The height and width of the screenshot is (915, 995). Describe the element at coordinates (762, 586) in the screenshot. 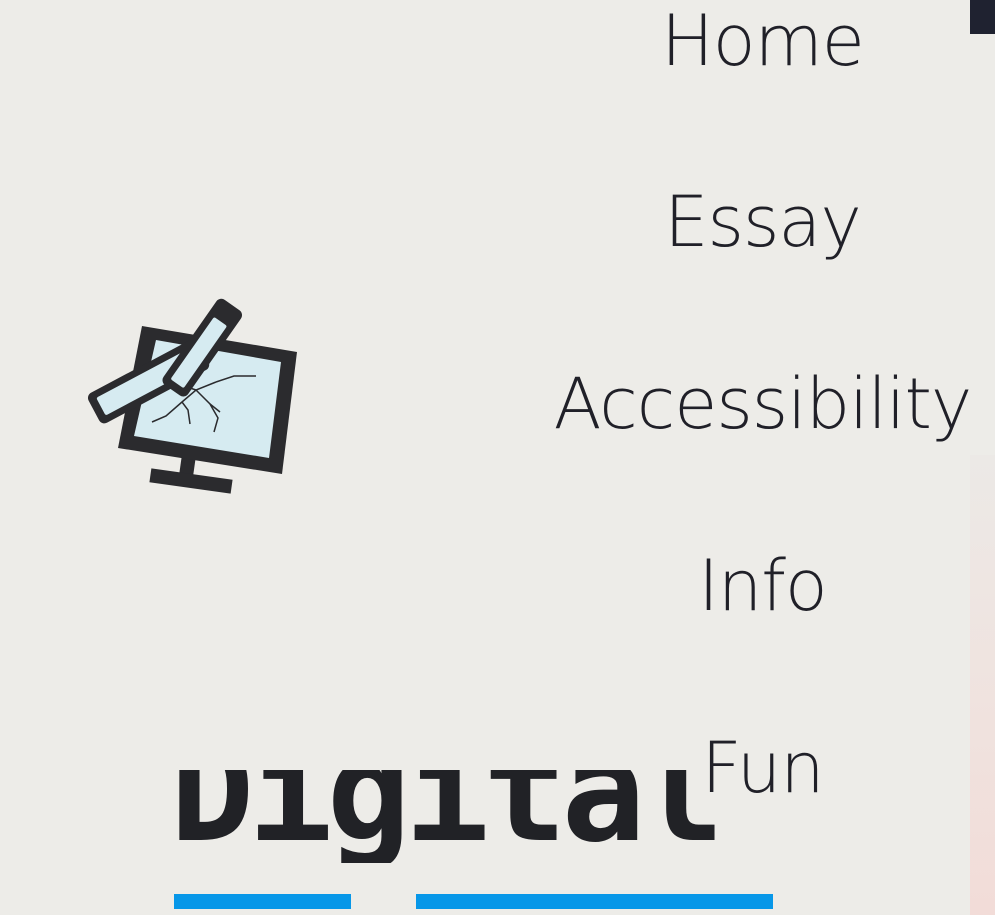

I see `nav-item-info: Info` at that location.